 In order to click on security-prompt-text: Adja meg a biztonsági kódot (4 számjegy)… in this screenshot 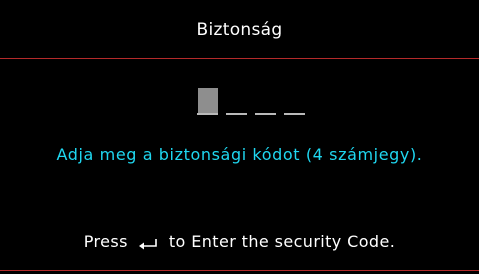, I will do `click(239, 154)`.